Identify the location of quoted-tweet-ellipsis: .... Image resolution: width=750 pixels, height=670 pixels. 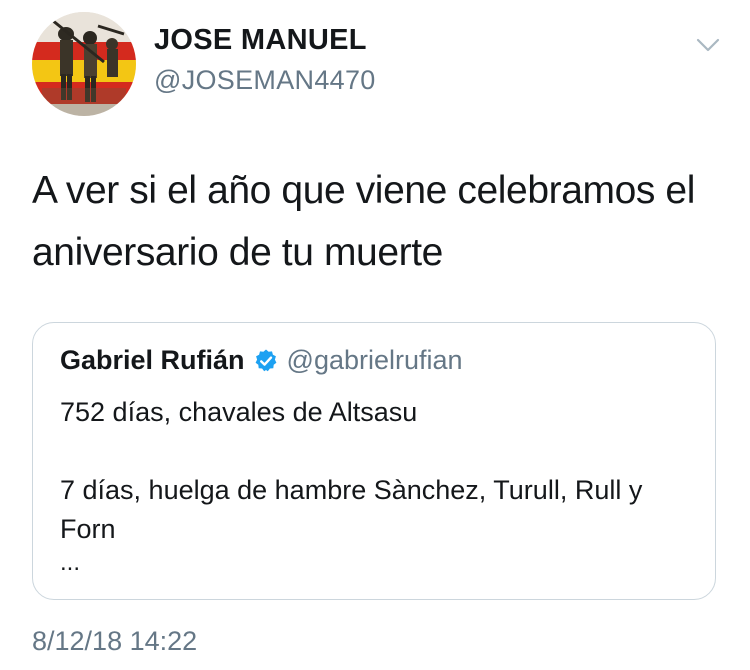
(70, 562).